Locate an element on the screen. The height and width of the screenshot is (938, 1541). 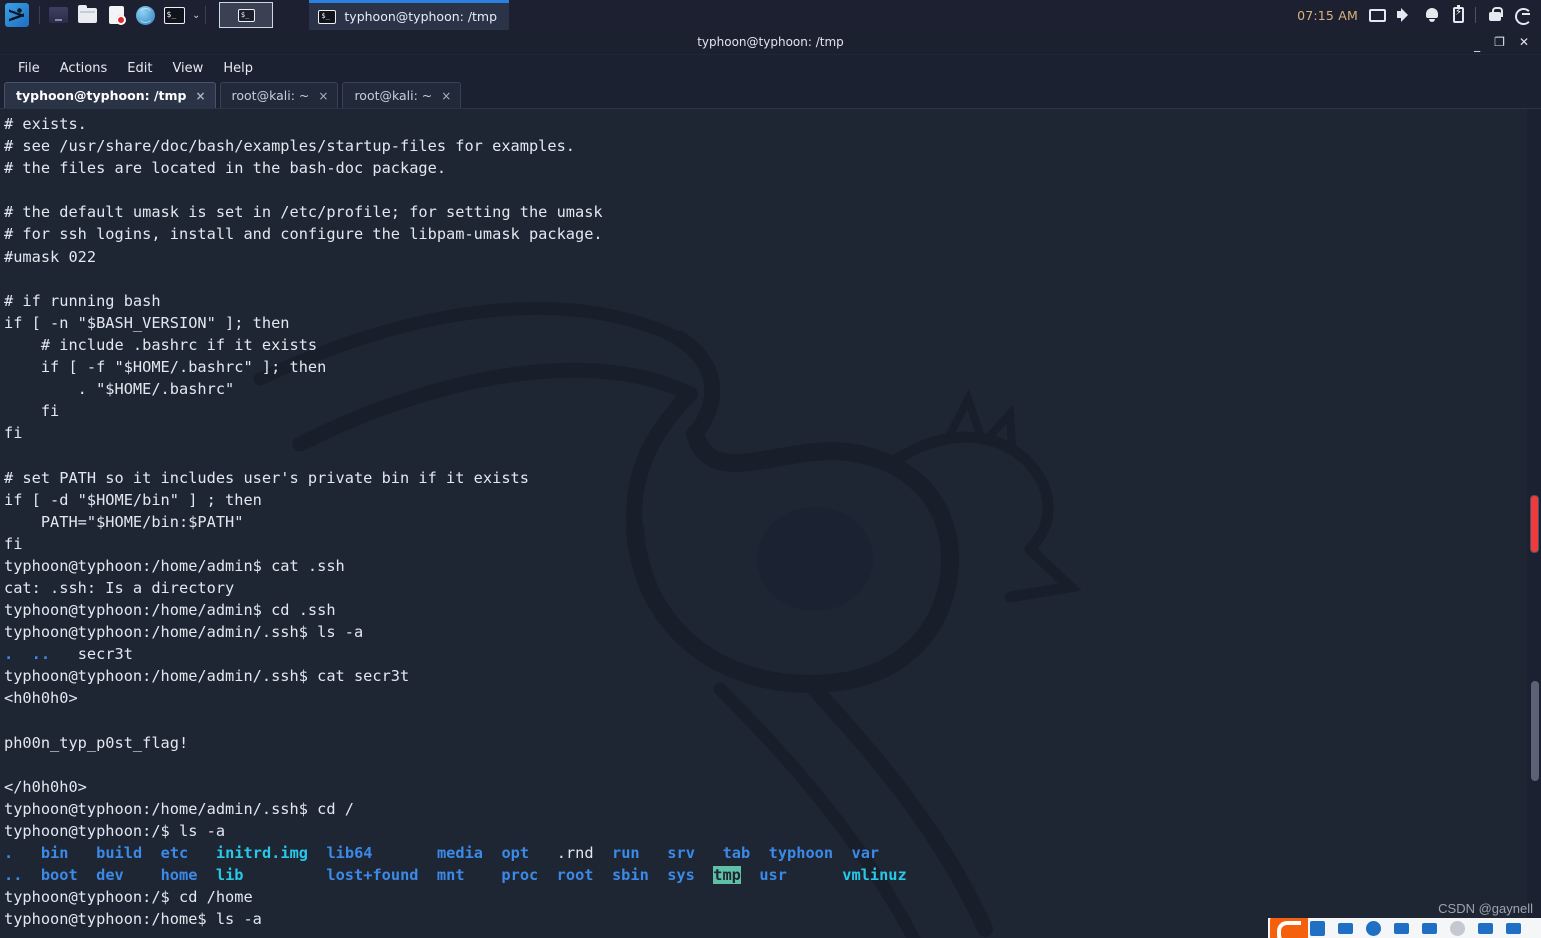
terminal-text-run: if [ -d "$HOME/bin" ] ; then is located at coordinates (133, 499).